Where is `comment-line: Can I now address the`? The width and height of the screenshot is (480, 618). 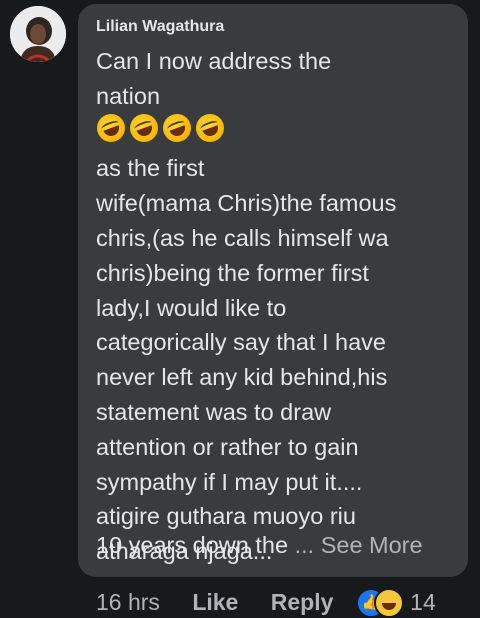
comment-line: Can I now address the is located at coordinates (214, 61).